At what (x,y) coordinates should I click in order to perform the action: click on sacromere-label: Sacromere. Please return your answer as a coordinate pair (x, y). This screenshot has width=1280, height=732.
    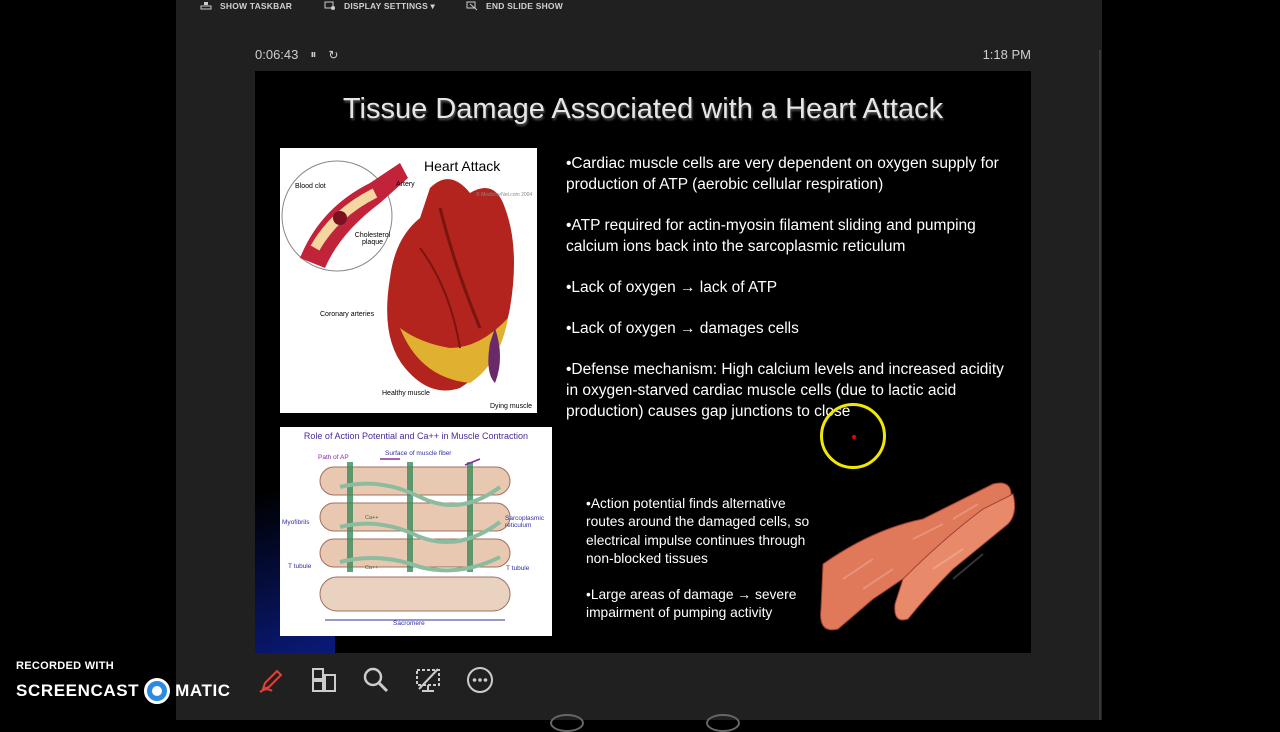
    Looking at the image, I should click on (409, 623).